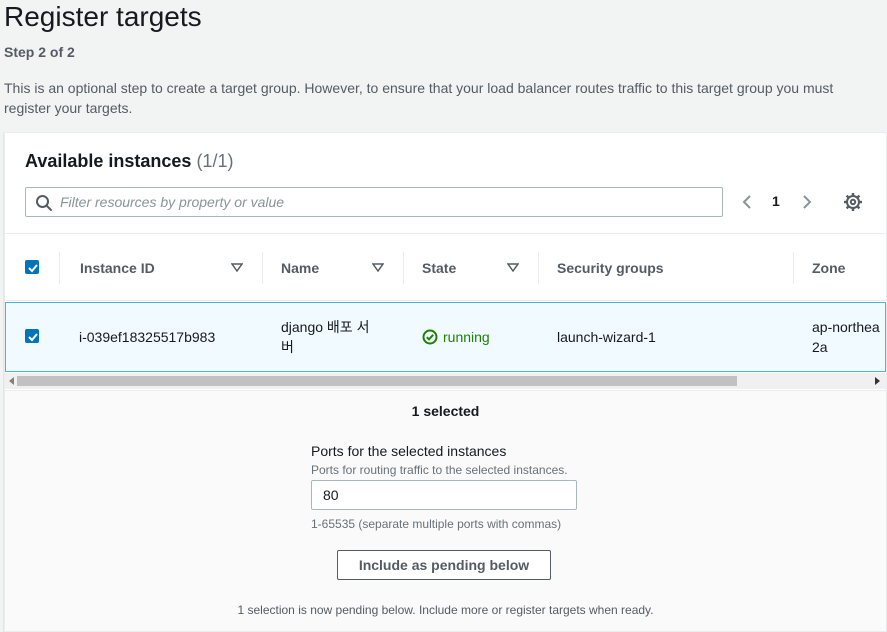  I want to click on page-title: Register targets, so click(103, 16).